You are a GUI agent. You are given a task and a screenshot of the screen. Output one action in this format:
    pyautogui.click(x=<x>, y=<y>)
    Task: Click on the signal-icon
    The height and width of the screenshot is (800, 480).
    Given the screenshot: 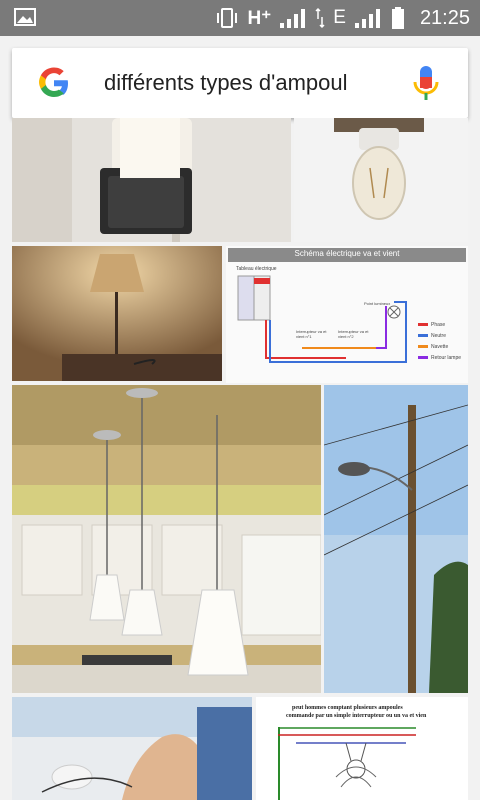 What is the action you would take?
    pyautogui.click(x=293, y=18)
    